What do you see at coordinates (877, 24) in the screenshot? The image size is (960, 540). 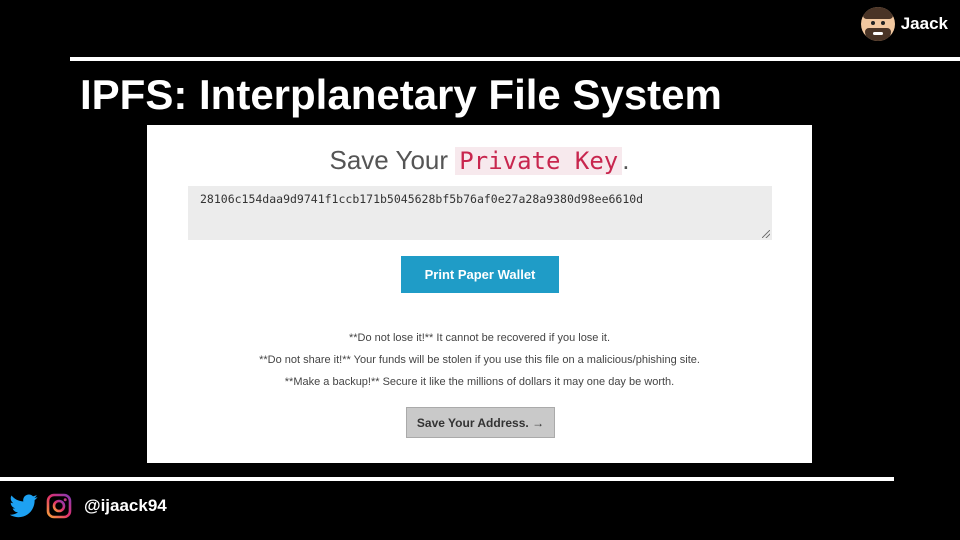 I see `memoji-avatar-icon` at bounding box center [877, 24].